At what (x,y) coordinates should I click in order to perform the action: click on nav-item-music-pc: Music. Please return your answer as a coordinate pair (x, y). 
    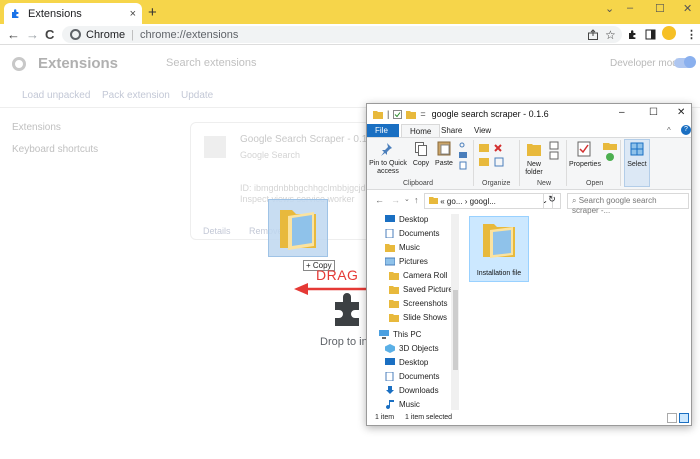
    Looking at the image, I should click on (402, 404).